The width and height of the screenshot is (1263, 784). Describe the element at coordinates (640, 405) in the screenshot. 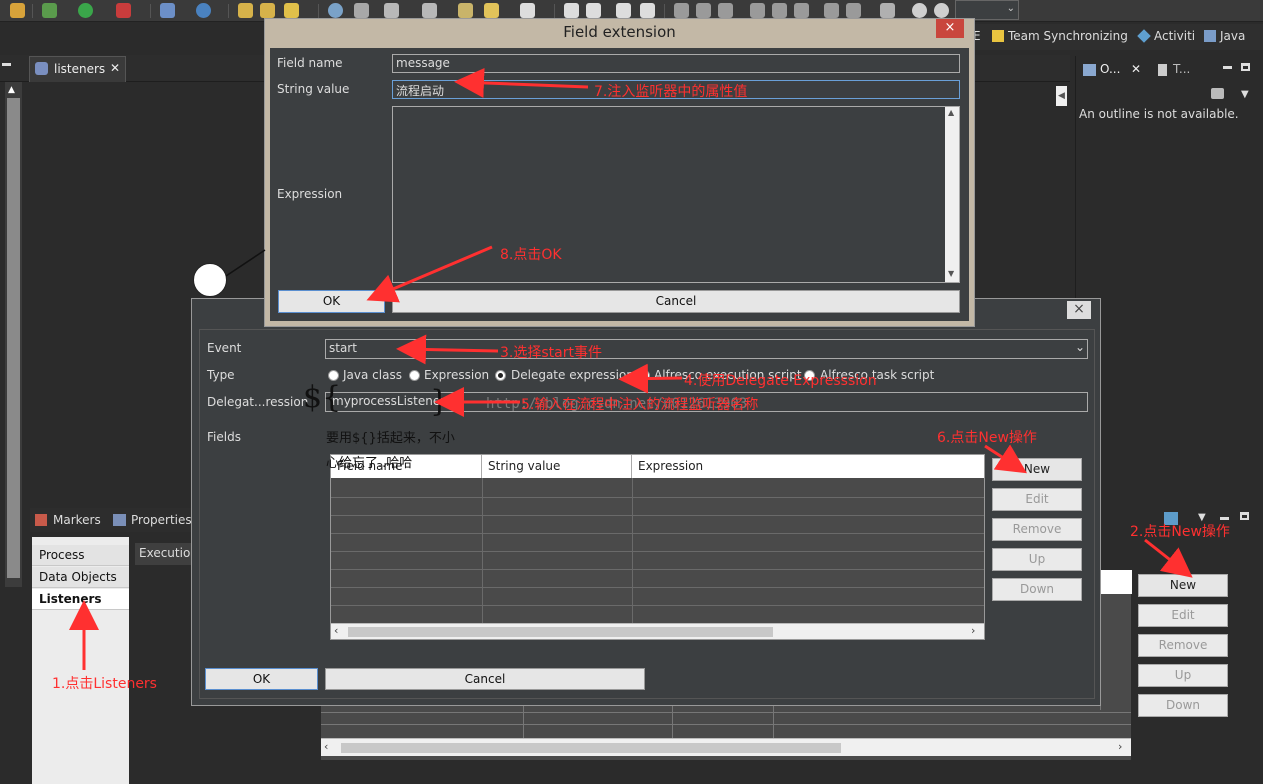

I see `annotation-step-5: 5.输入在流程中注入的流程监听器名称` at that location.